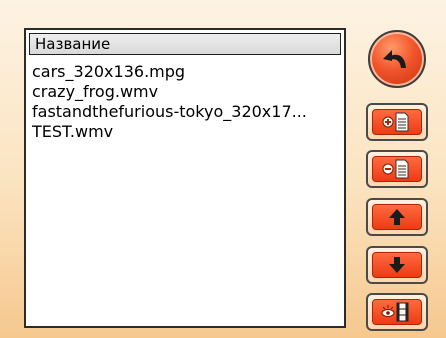 Image resolution: width=446 pixels, height=338 pixels. I want to click on arrow-down-icon, so click(397, 265).